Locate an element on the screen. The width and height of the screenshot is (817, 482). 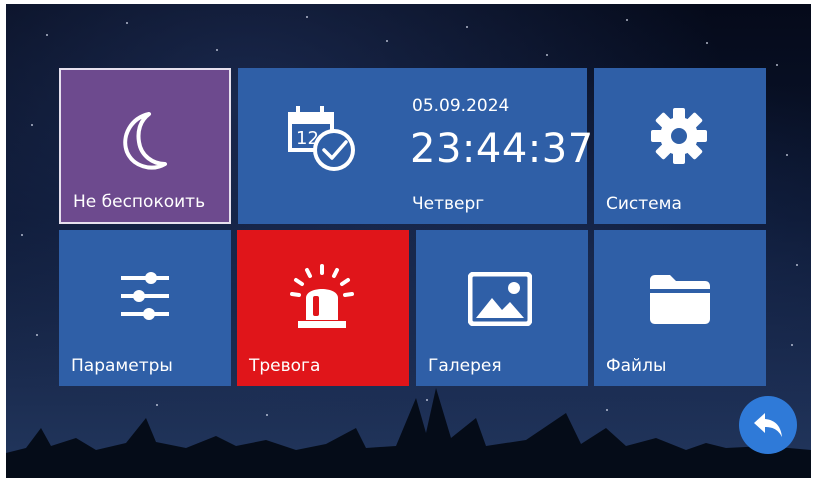
gallery-label: Галерея is located at coordinates (465, 366).